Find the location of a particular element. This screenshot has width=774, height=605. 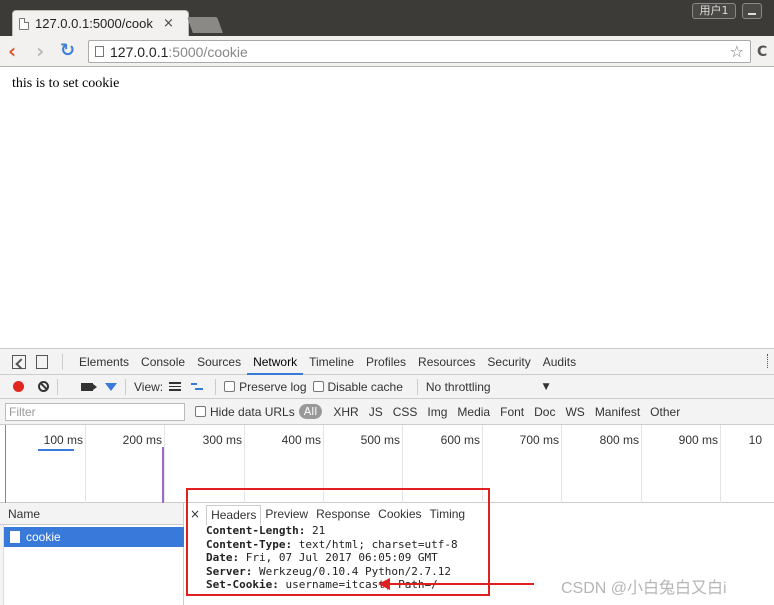

user-profile-button: 用户1 is located at coordinates (714, 11).